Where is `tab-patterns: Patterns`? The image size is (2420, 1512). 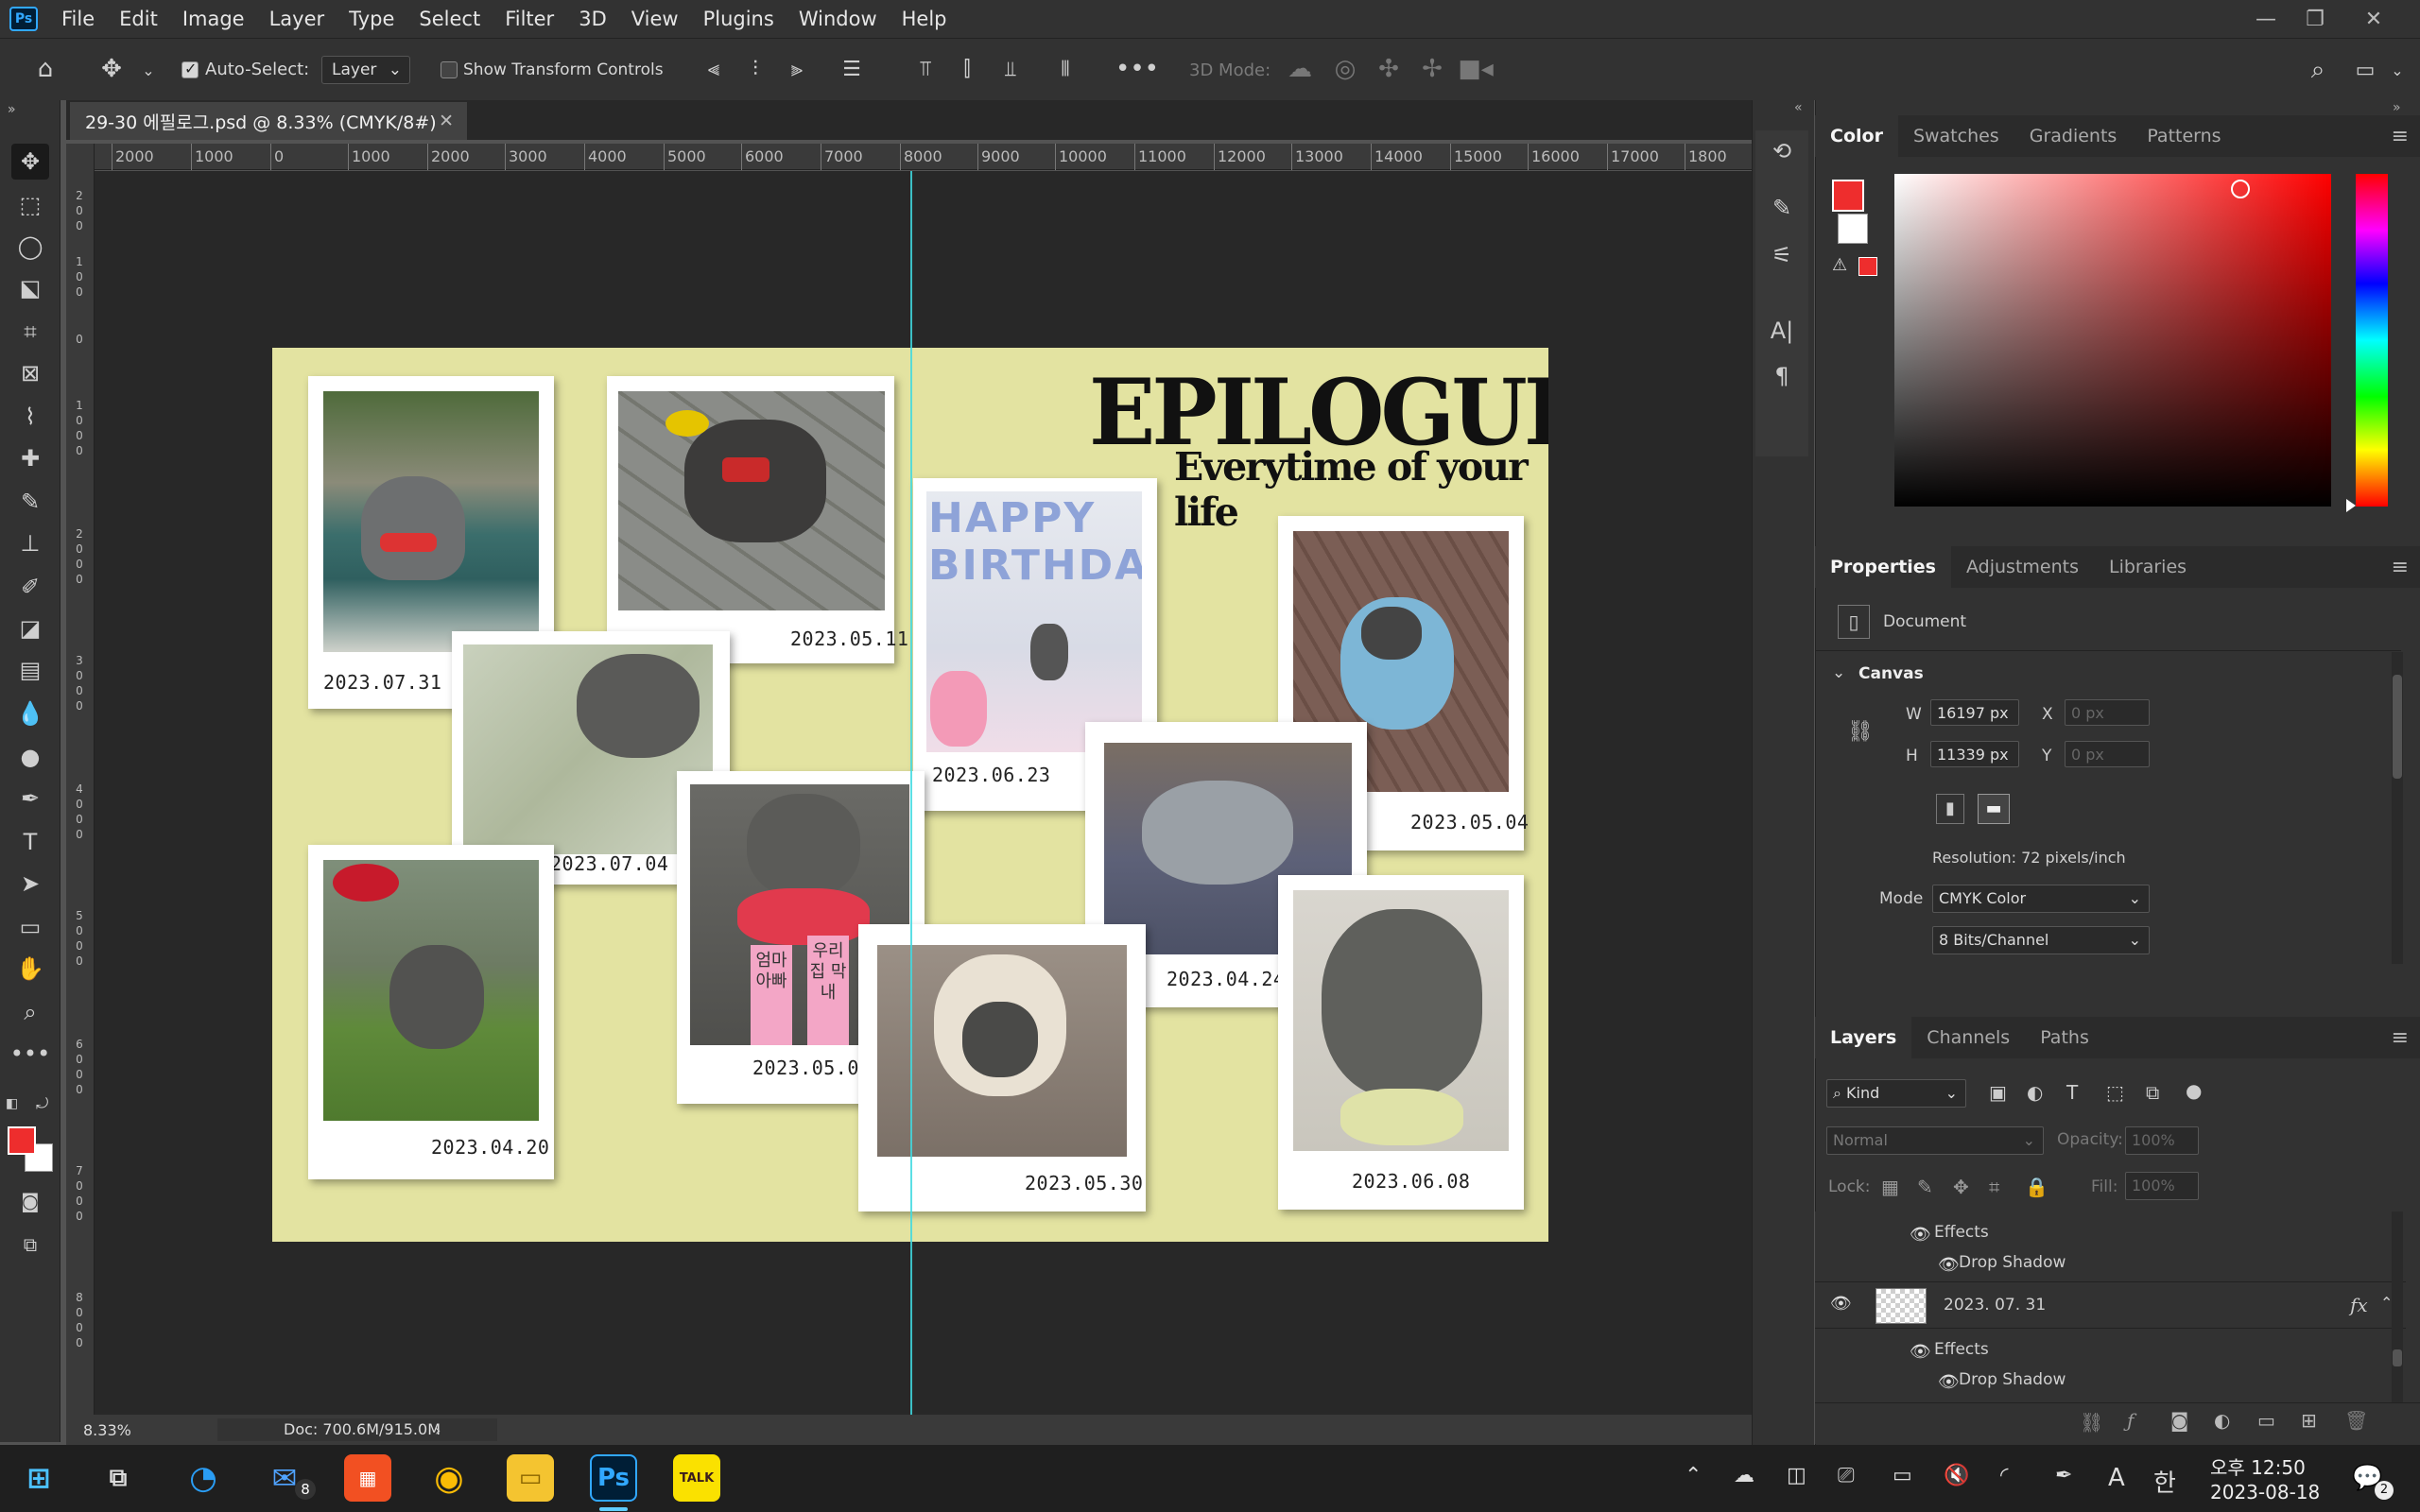
tab-patterns: Patterns is located at coordinates (2184, 136).